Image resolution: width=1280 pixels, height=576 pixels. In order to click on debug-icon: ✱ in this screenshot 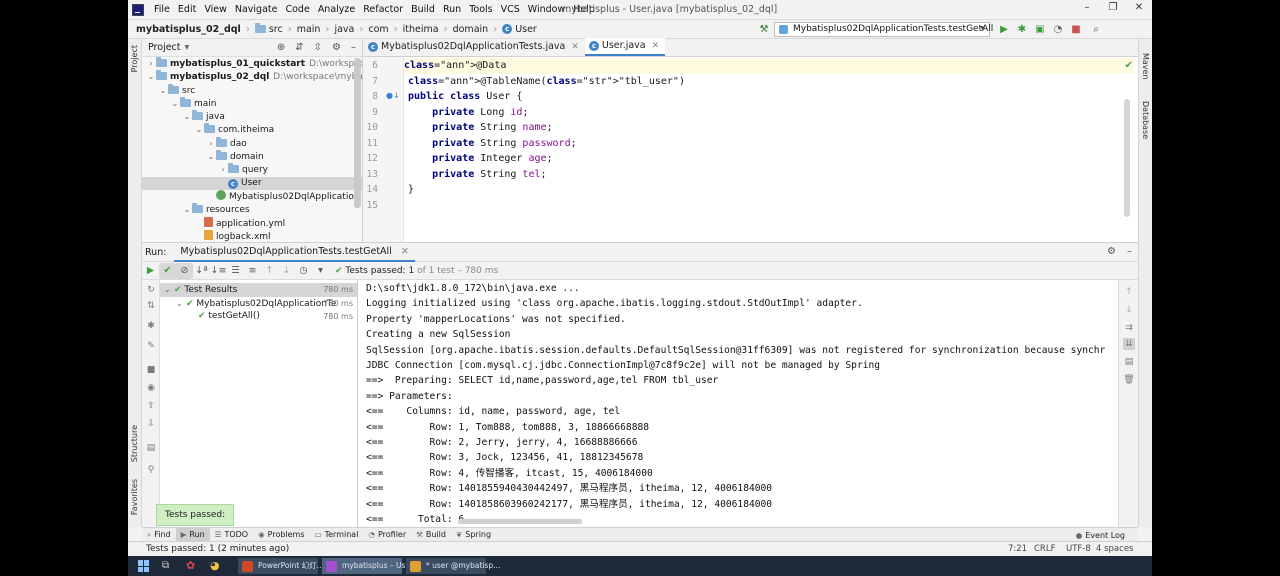, I will do `click(1022, 30)`.